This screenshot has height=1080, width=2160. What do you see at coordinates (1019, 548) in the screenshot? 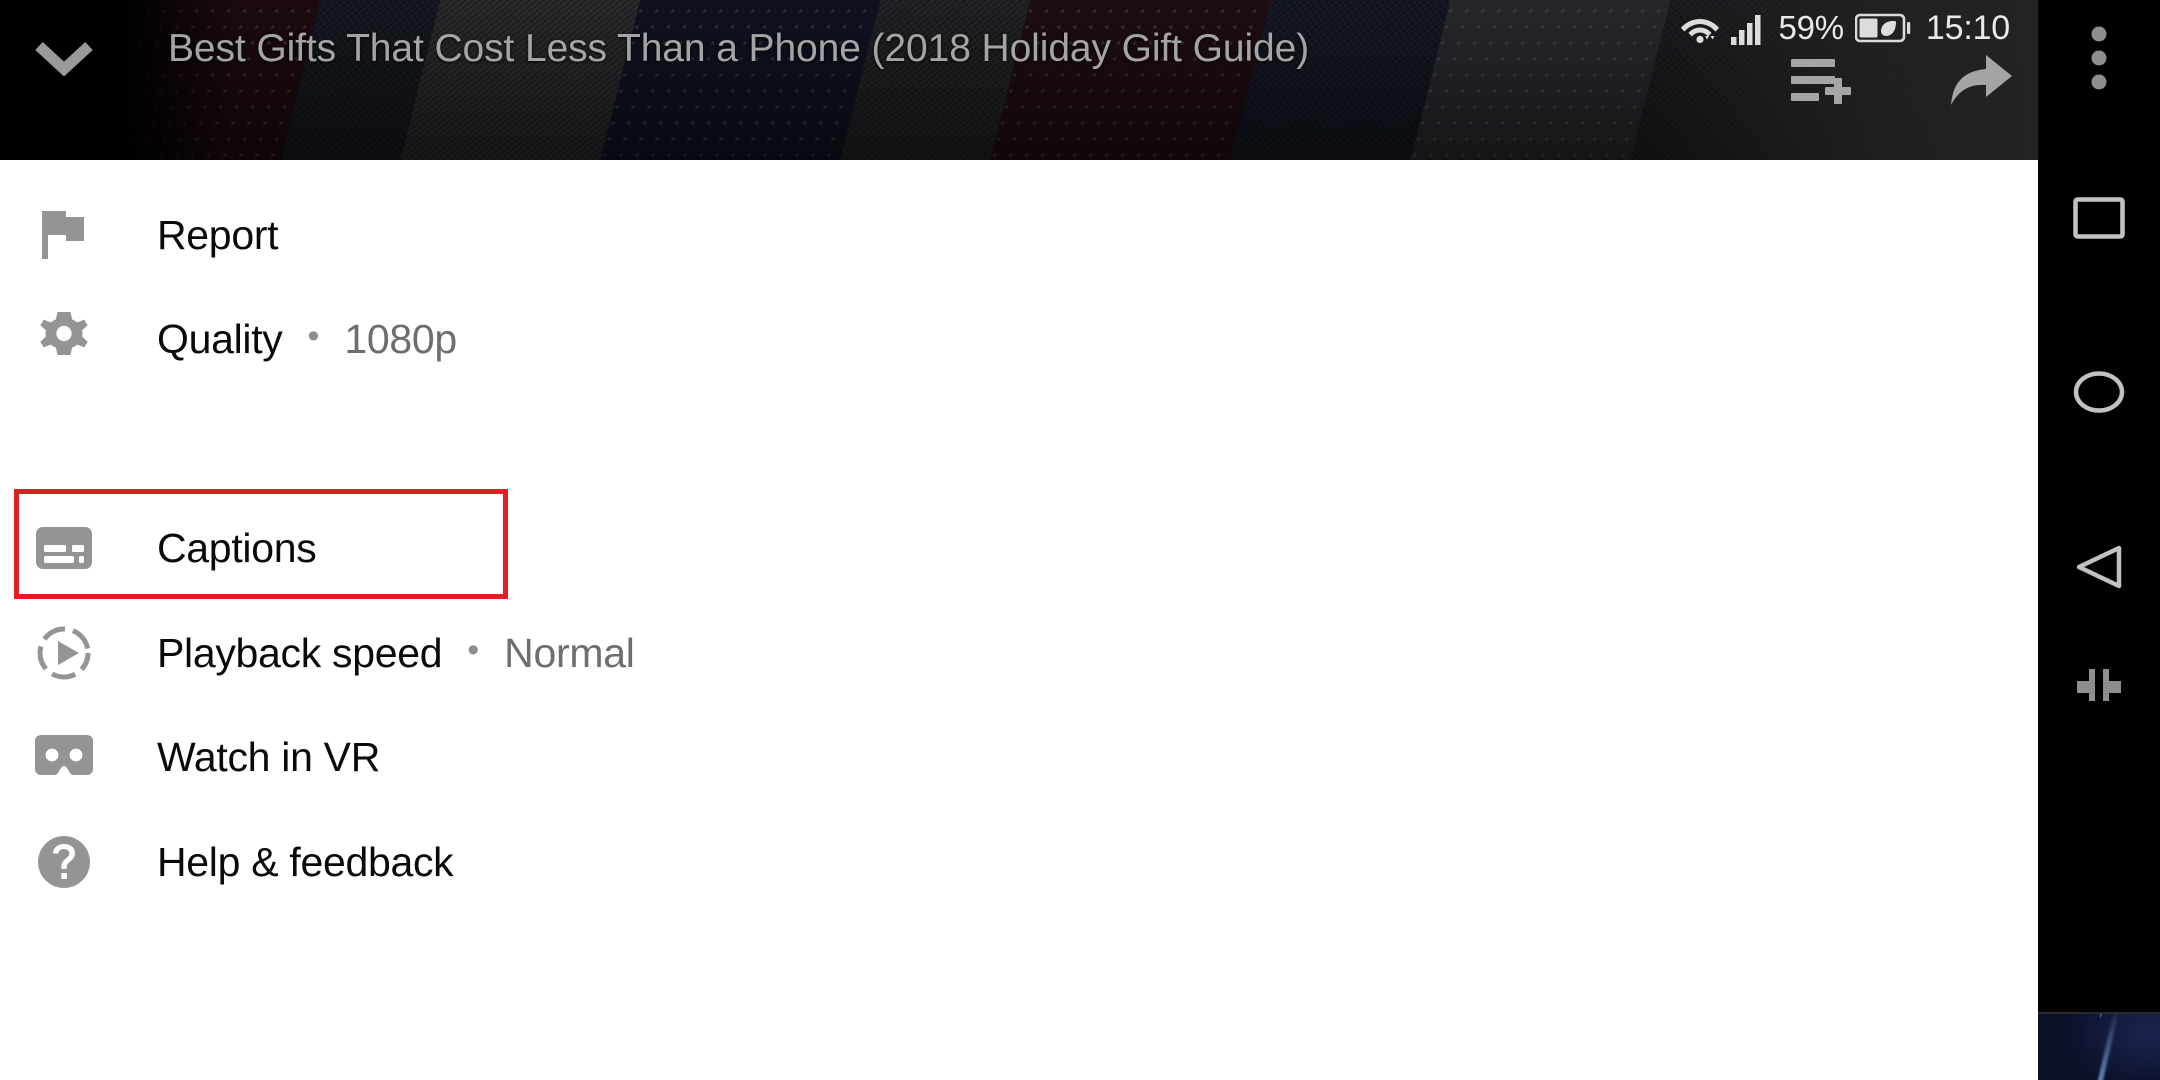
I see `menu-item-captions: Captions` at bounding box center [1019, 548].